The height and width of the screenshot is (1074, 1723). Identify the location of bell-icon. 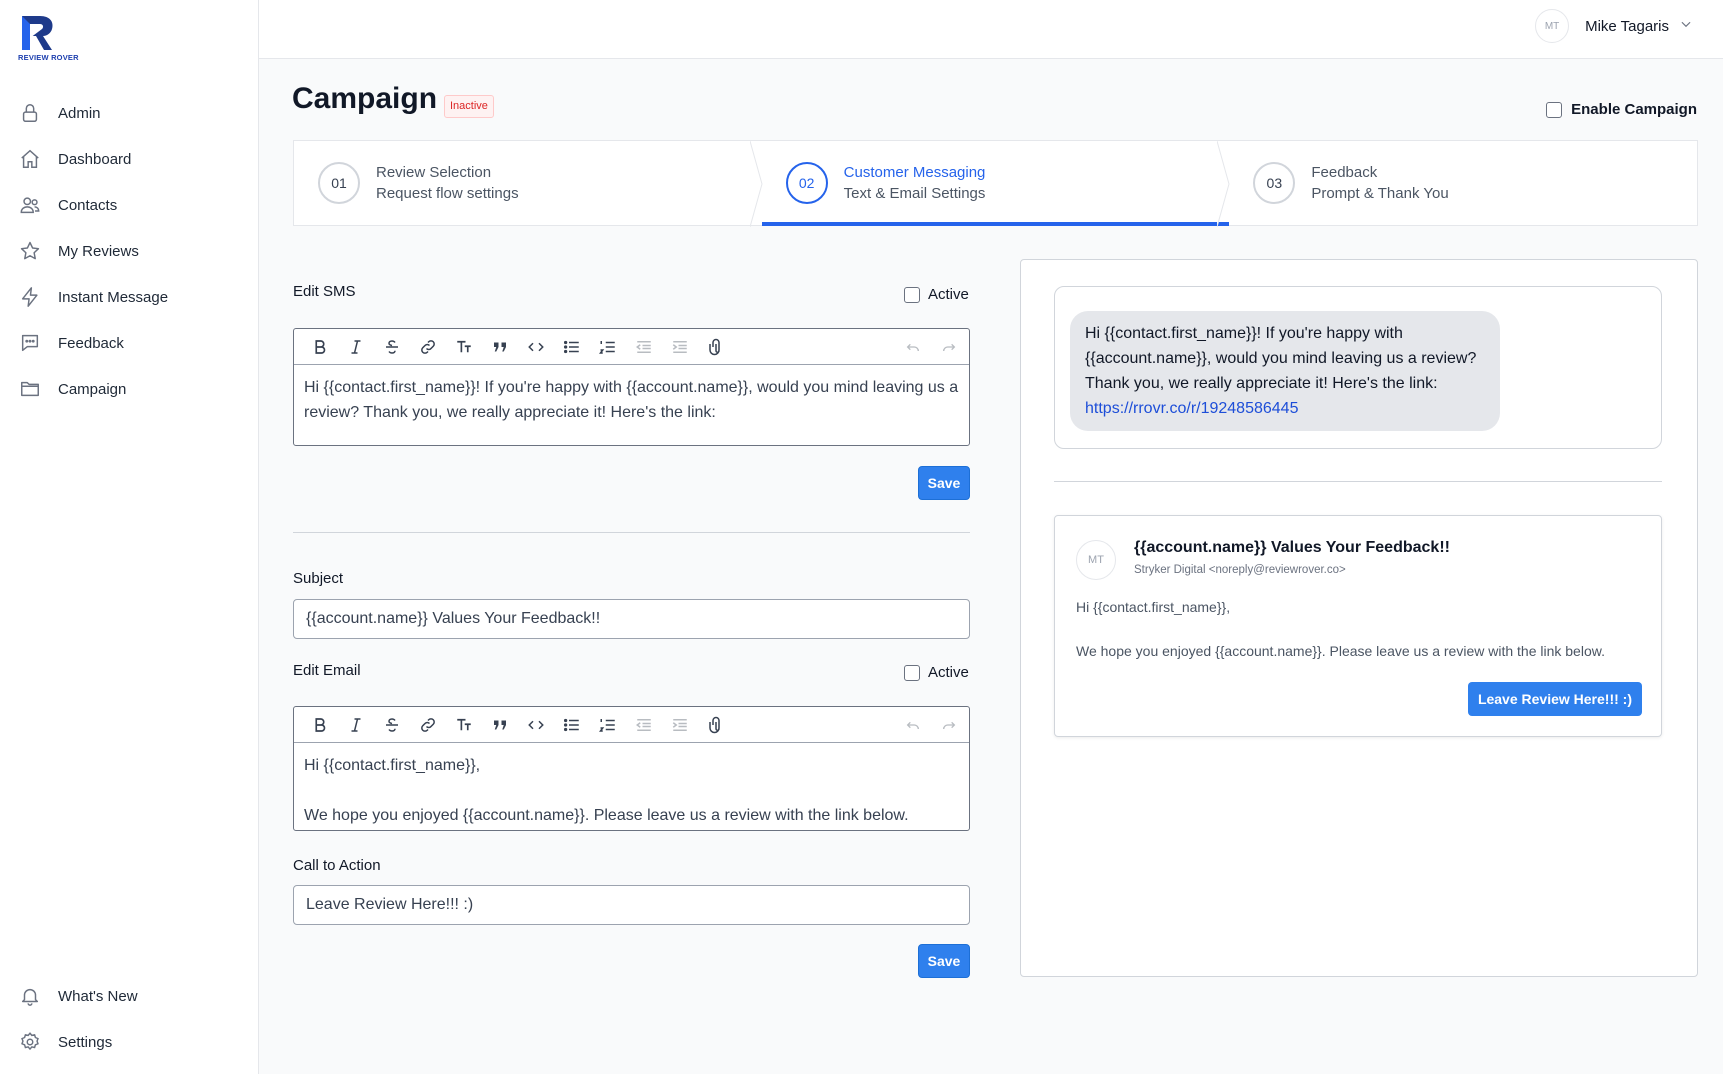
(30, 996).